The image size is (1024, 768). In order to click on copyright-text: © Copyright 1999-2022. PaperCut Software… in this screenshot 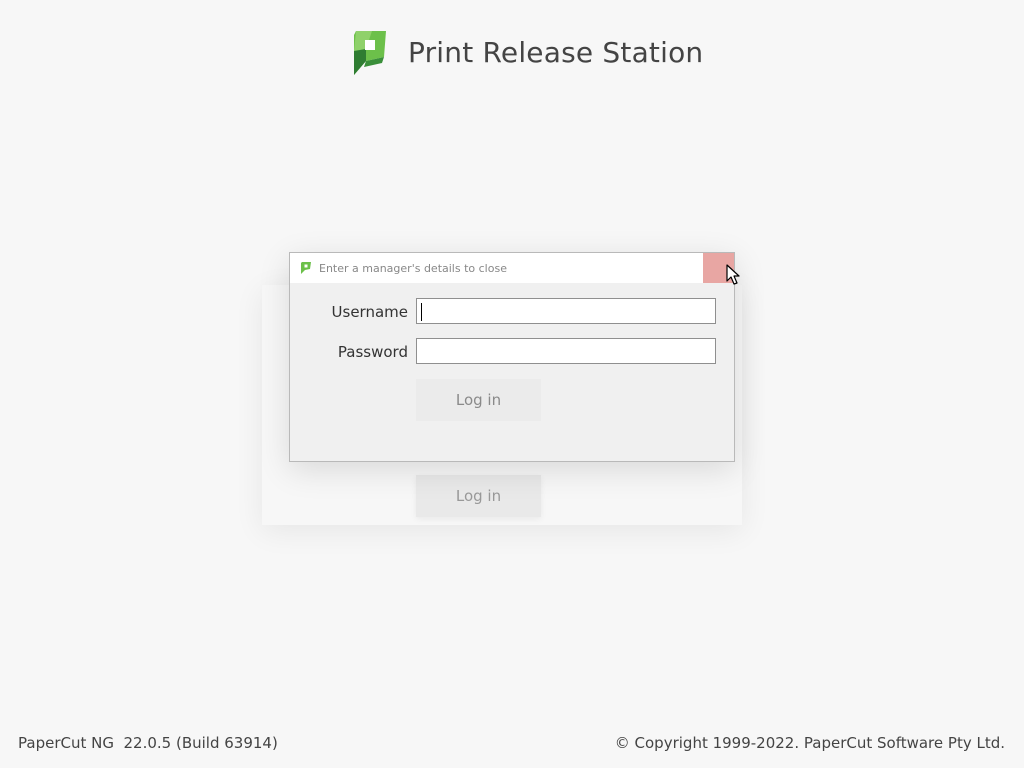, I will do `click(809, 743)`.